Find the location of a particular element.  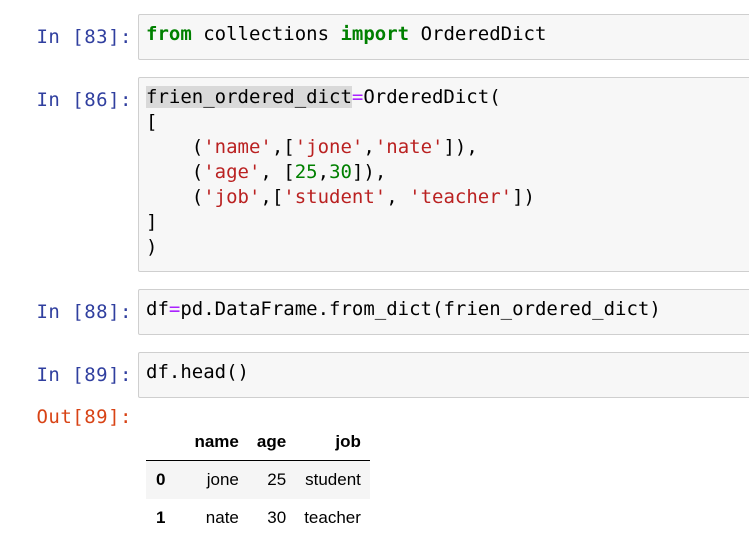

input-prompt: In [86]: is located at coordinates (84, 100).